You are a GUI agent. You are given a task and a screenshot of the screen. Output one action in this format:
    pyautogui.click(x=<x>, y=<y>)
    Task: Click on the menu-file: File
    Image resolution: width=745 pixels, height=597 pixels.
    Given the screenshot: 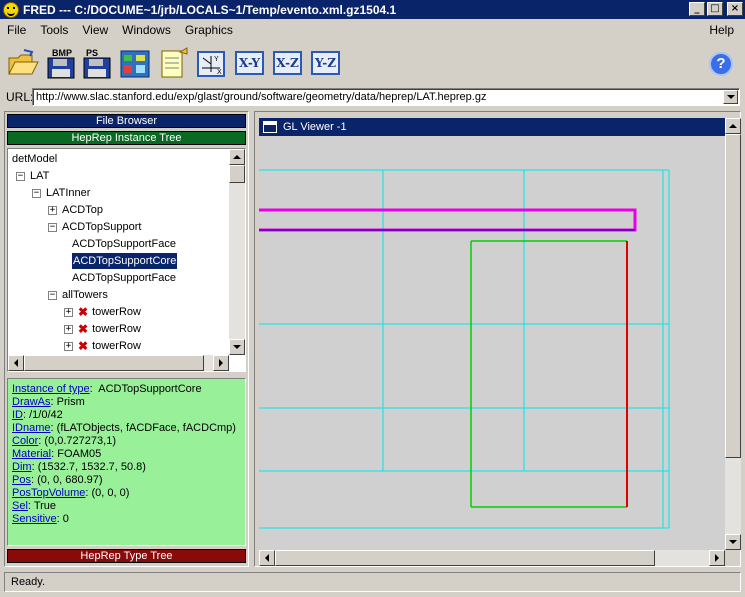 What is the action you would take?
    pyautogui.click(x=16, y=30)
    